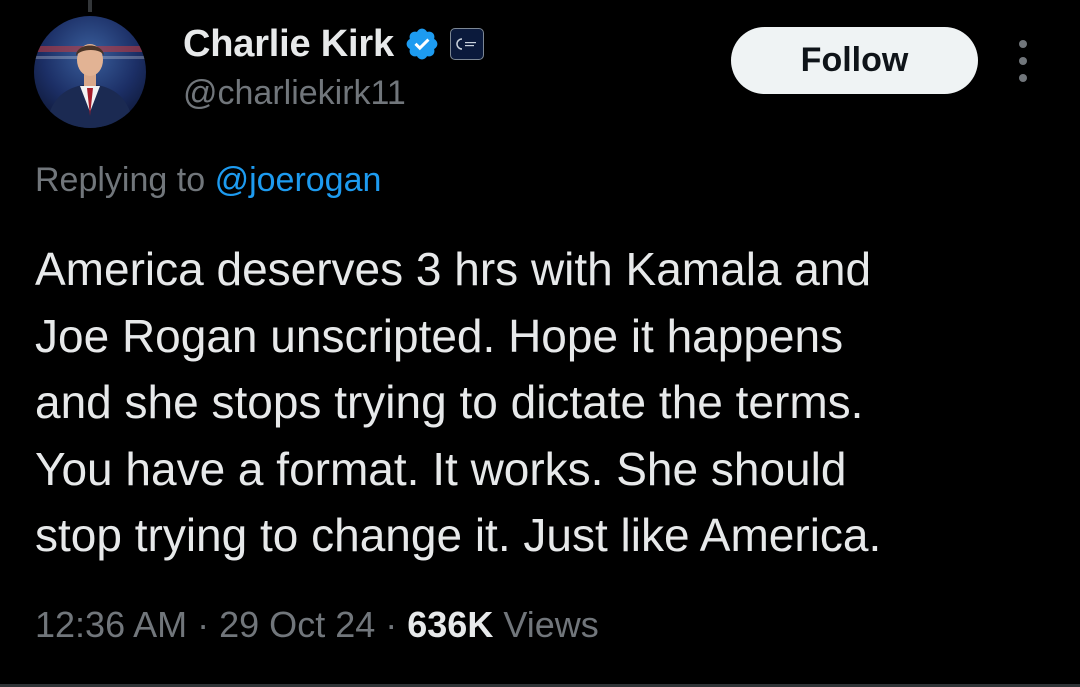  Describe the element at coordinates (120, 180) in the screenshot. I see `replying-to-label: Replying to` at that location.